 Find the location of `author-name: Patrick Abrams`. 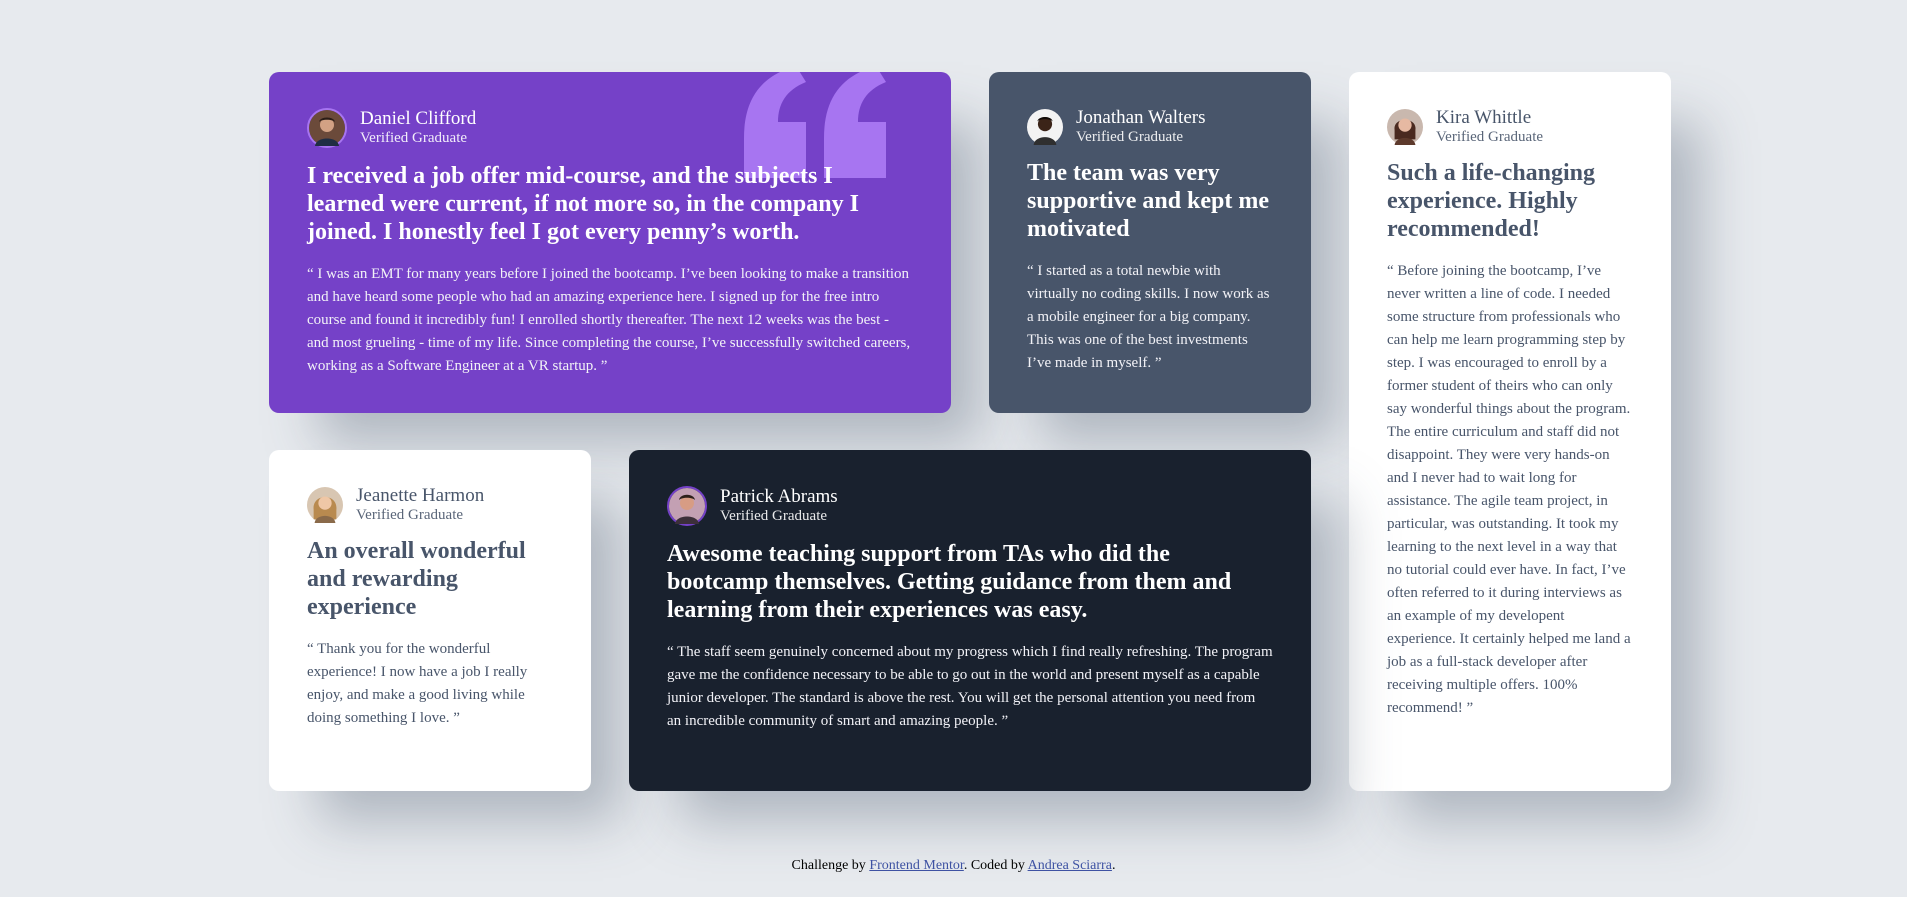

author-name: Patrick Abrams is located at coordinates (779, 497).